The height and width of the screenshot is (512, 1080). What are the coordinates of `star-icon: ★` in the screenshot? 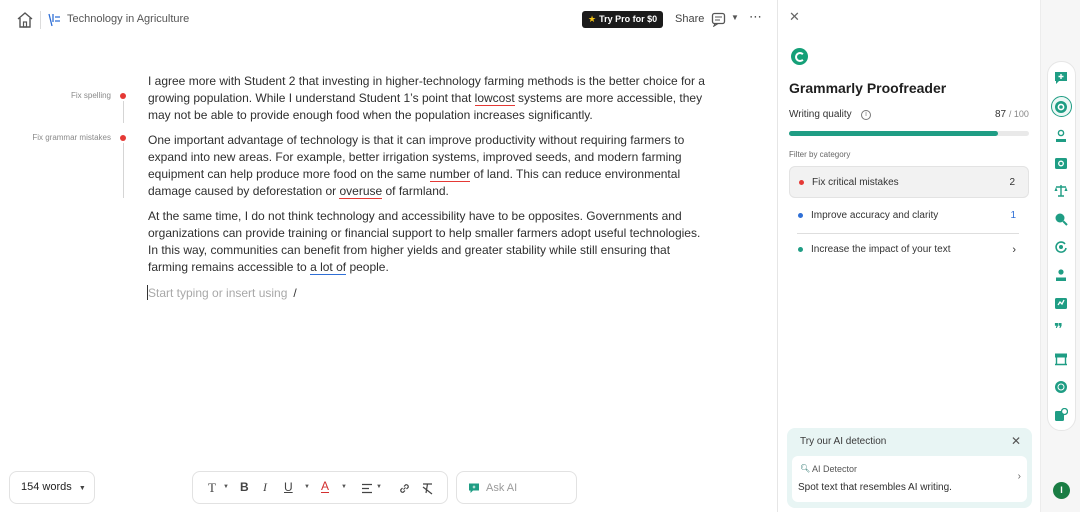 It's located at (592, 19).